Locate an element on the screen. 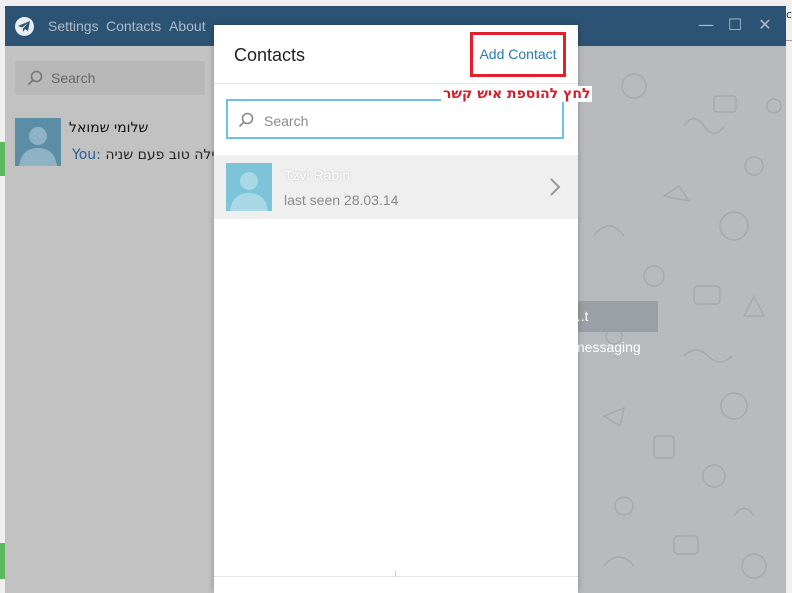 This screenshot has height=593, width=792. menu-settings: Settings is located at coordinates (73, 26).